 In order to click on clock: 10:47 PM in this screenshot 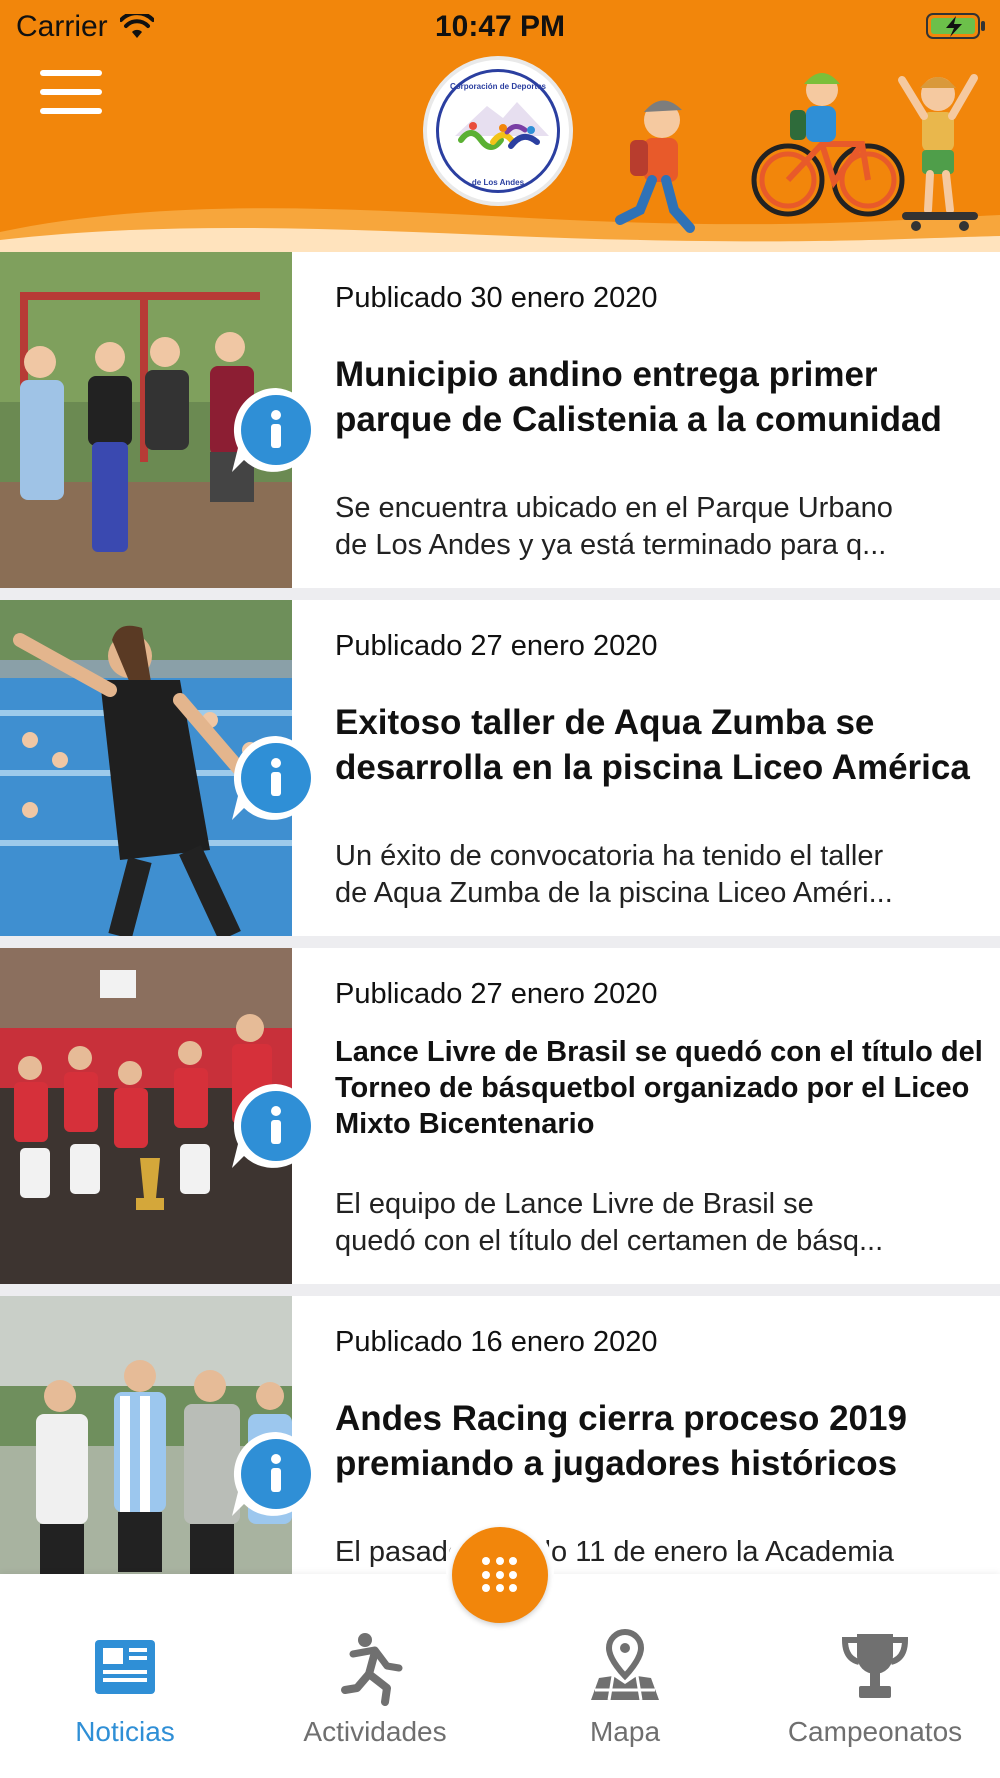, I will do `click(500, 26)`.